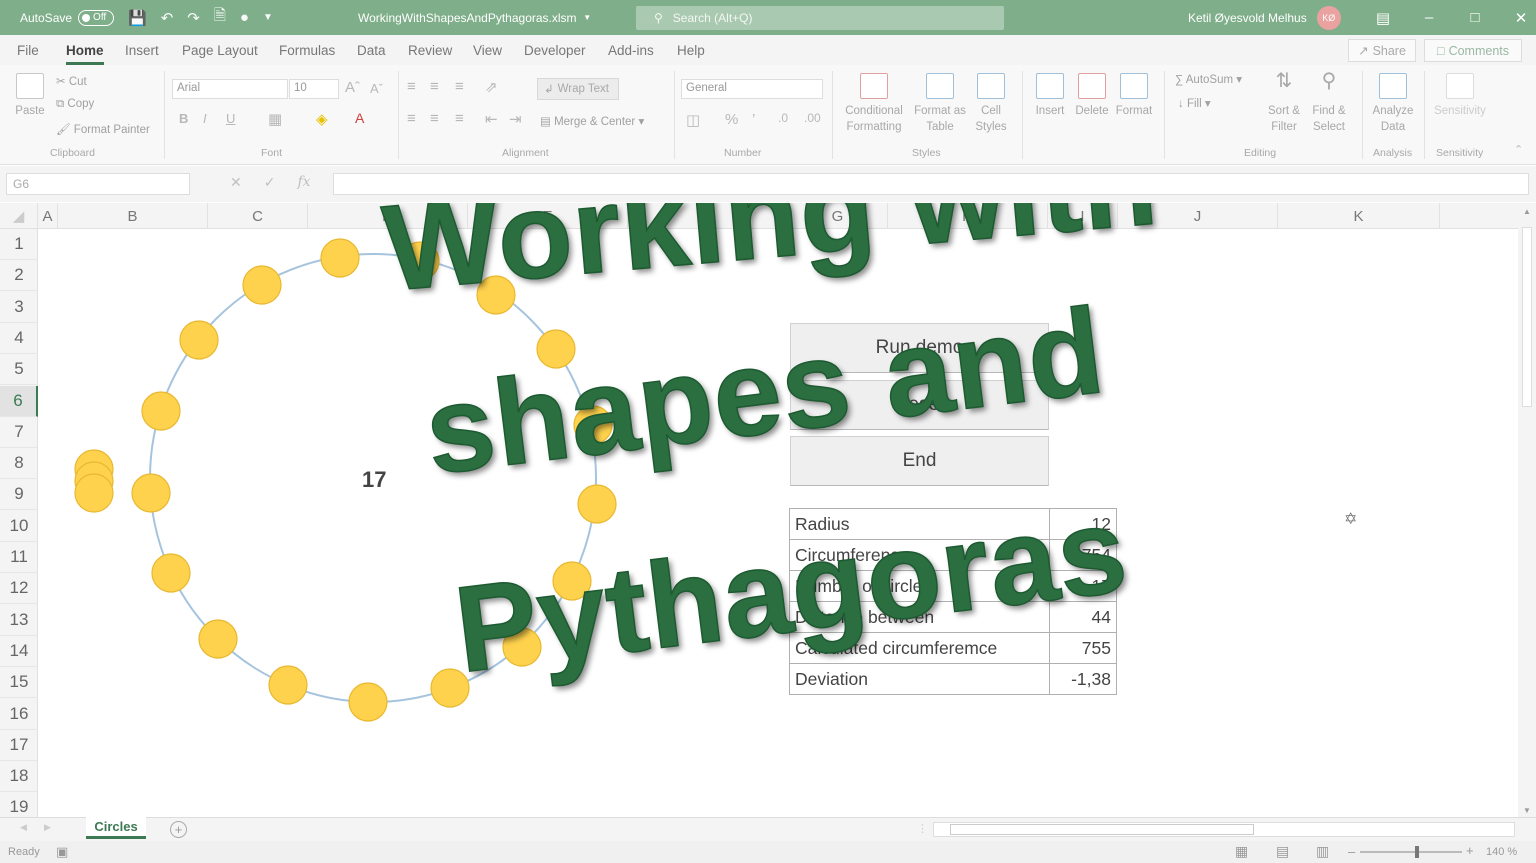  I want to click on analyze-data-button: Analyze Data, so click(1393, 104).